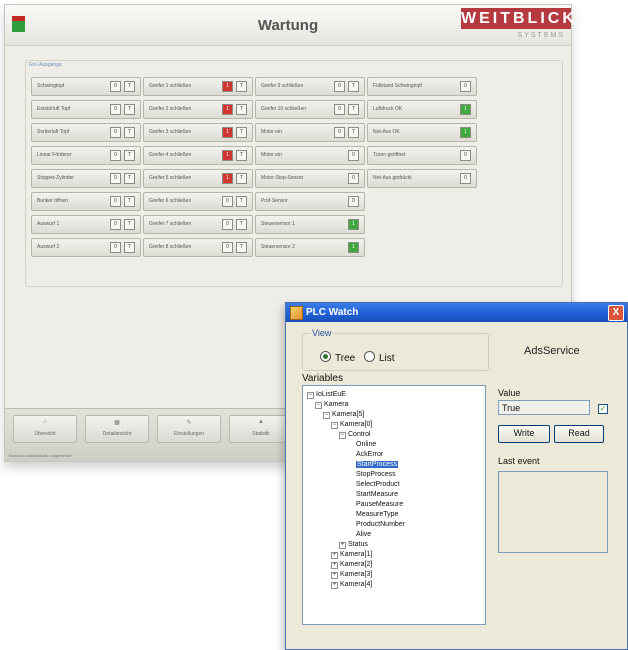  What do you see at coordinates (351, 424) in the screenshot?
I see `tree-node: − Kamera[0]` at bounding box center [351, 424].